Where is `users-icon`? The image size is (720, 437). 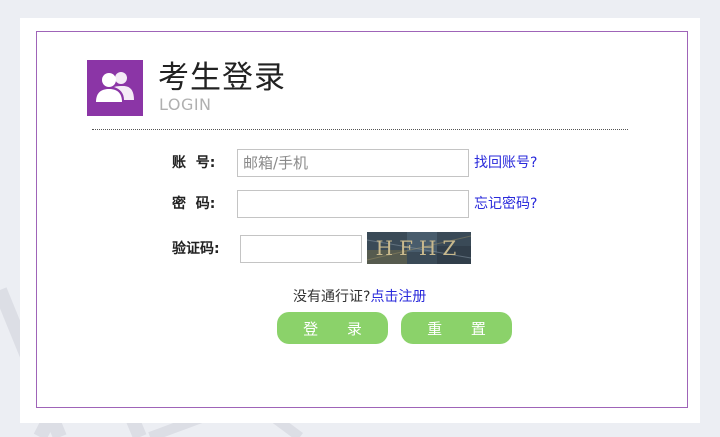 users-icon is located at coordinates (115, 87).